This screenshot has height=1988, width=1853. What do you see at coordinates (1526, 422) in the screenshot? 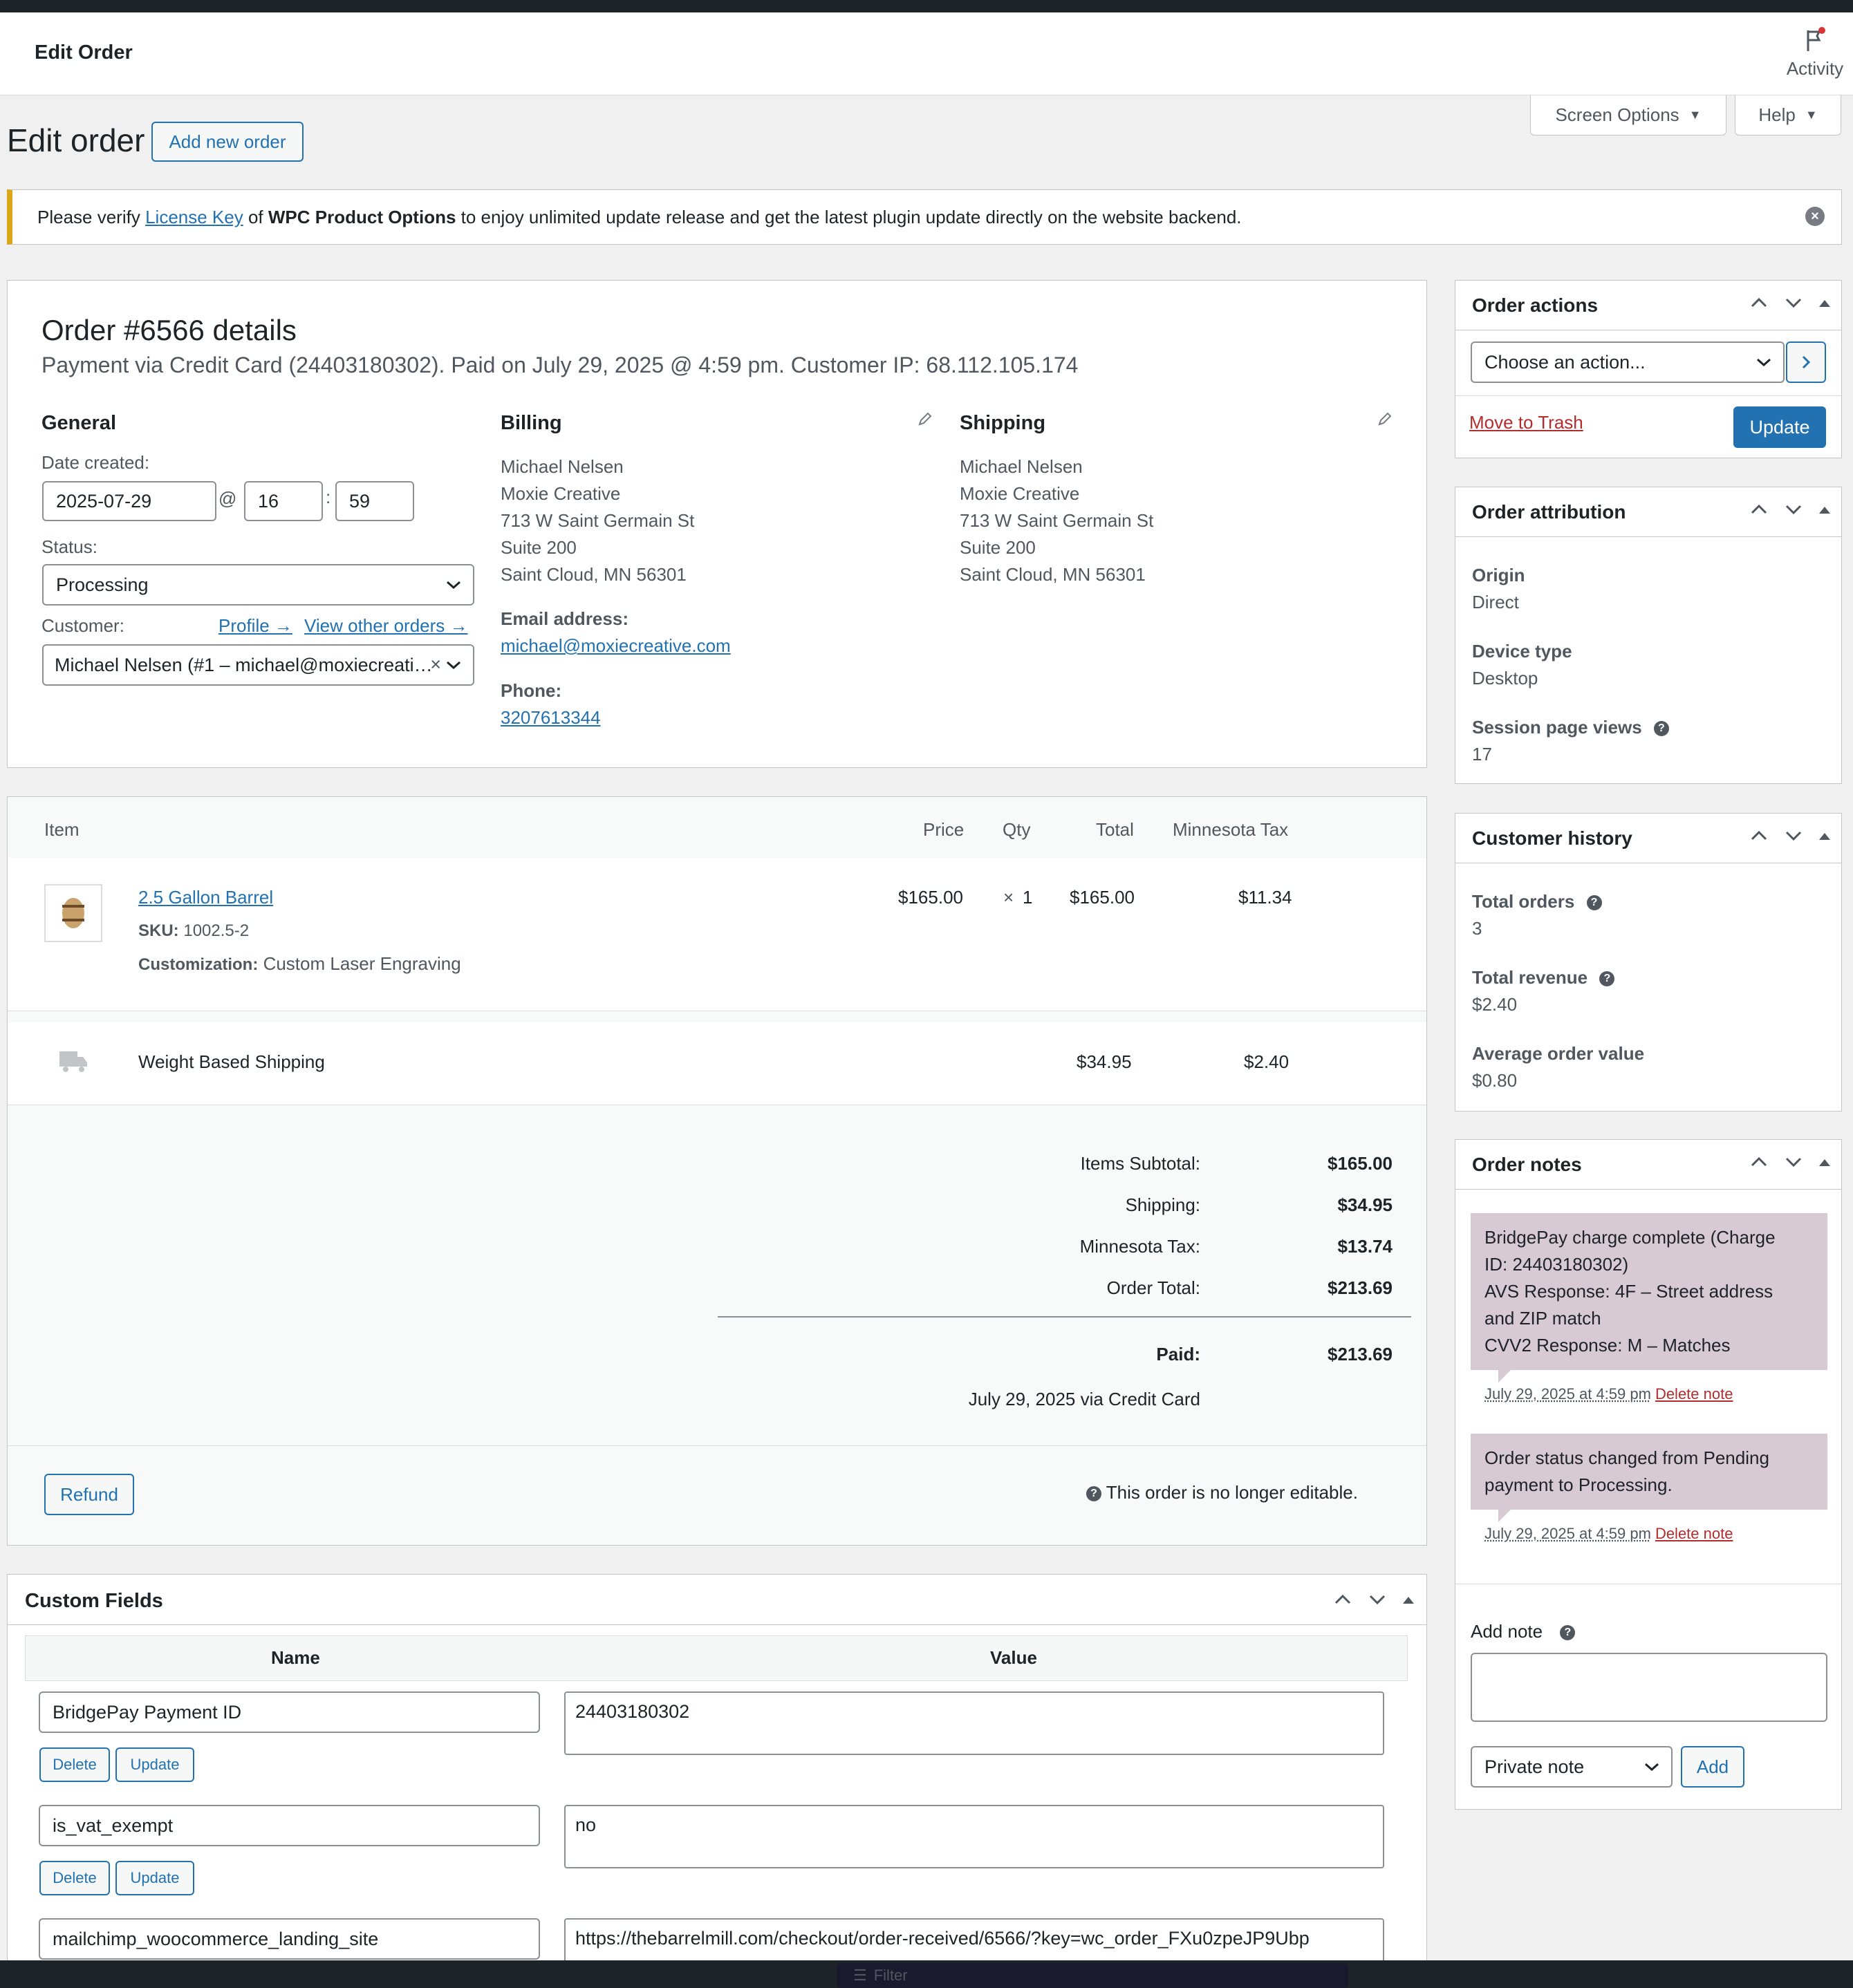
I see `move-to-trash-link: Move to Trash` at bounding box center [1526, 422].